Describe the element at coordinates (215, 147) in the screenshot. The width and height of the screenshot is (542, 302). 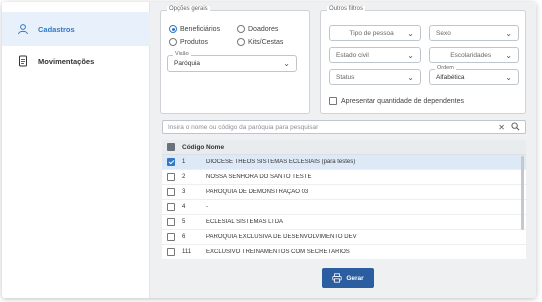
I see `header-name: Nome` at that location.